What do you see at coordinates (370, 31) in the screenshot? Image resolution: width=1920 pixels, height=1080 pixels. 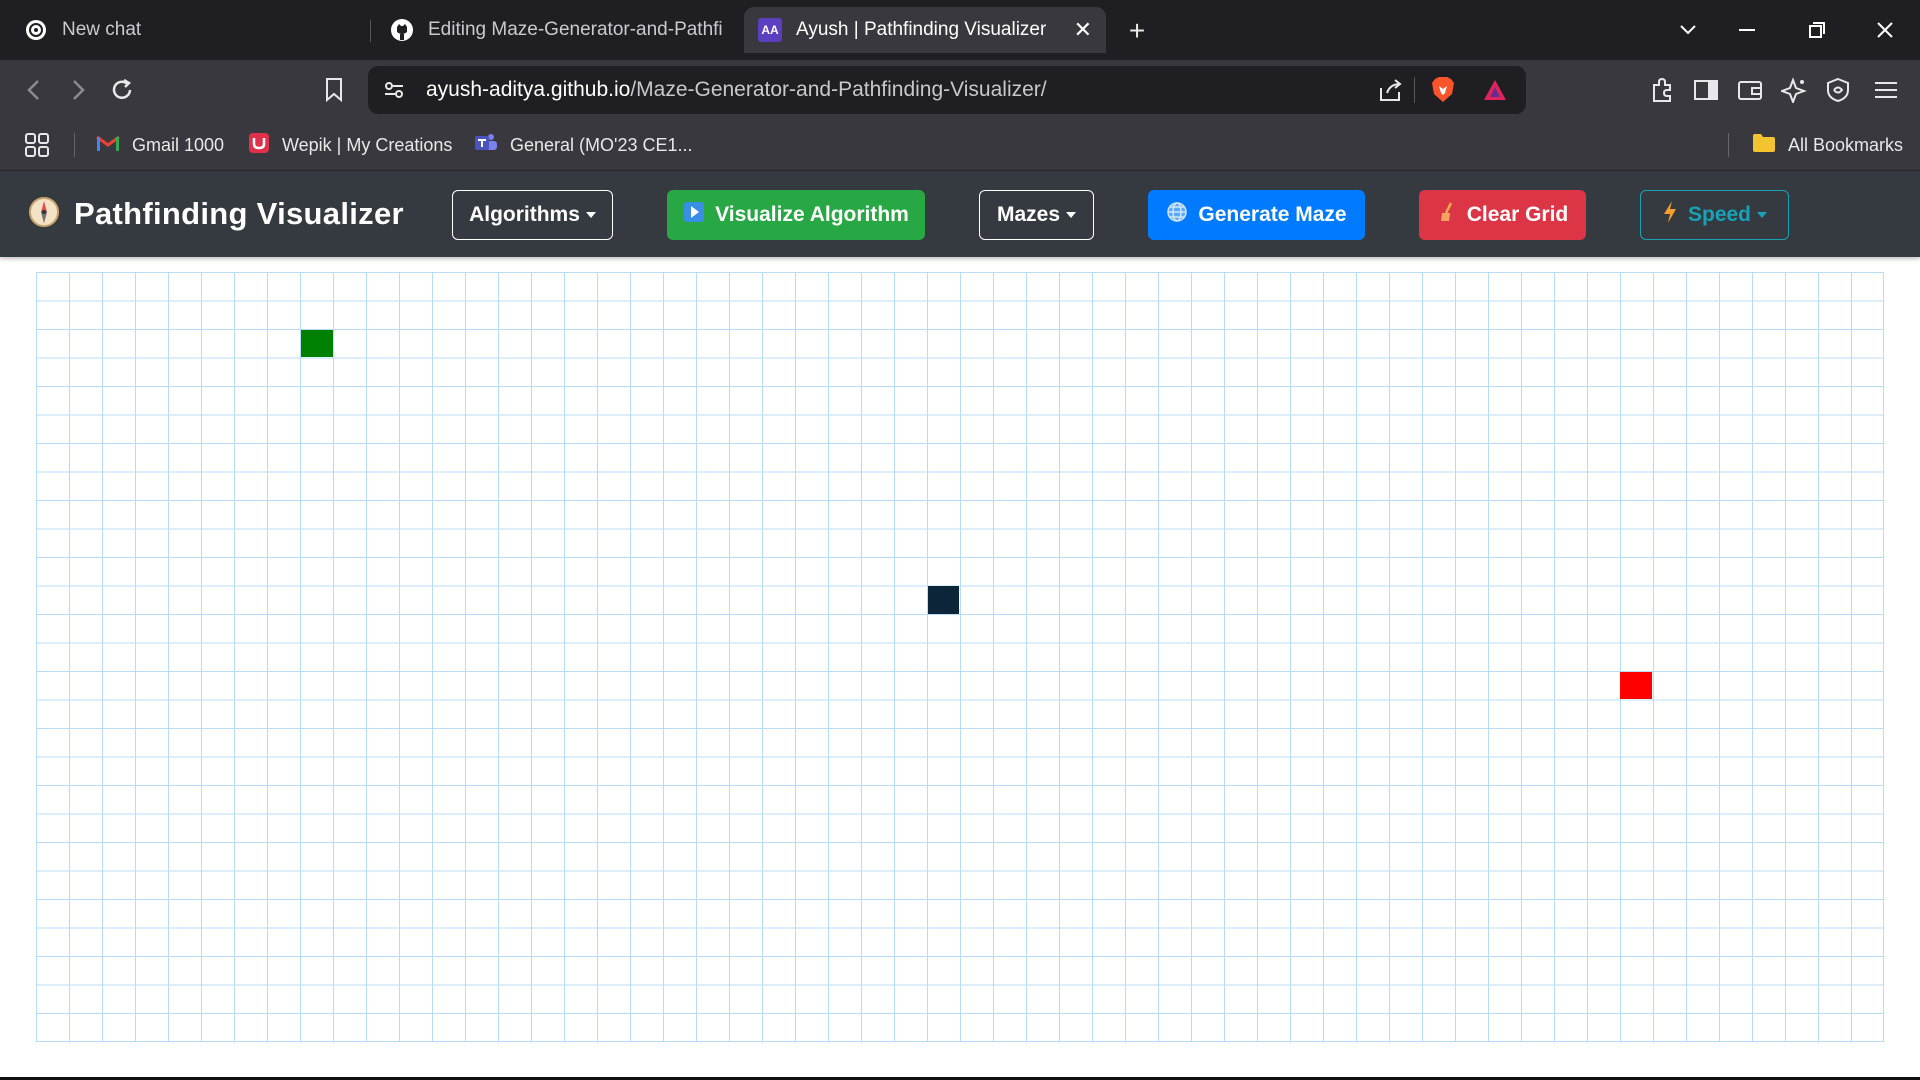 I see `tab-separator` at bounding box center [370, 31].